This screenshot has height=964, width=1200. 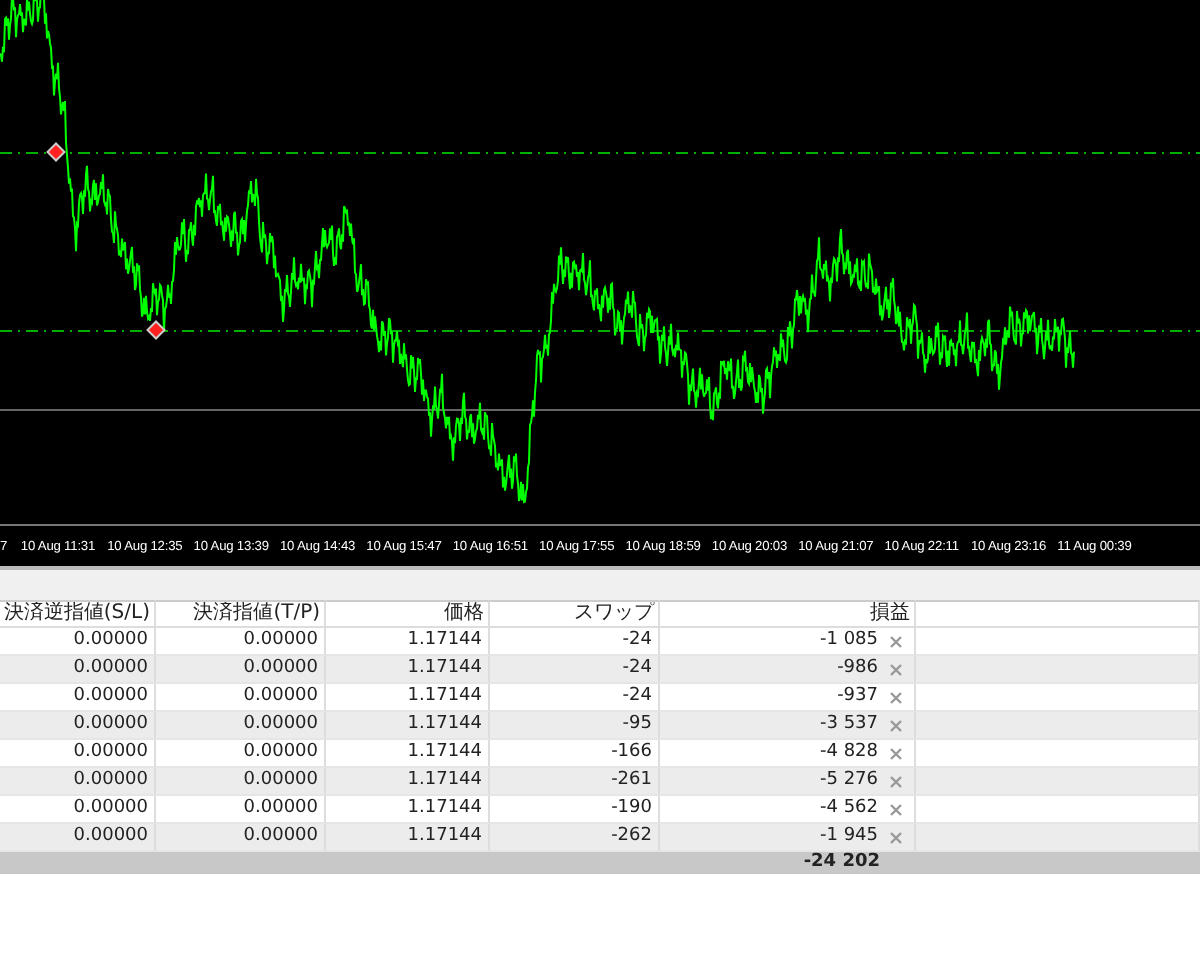 What do you see at coordinates (857, 697) in the screenshot?
I see `table-cell: -937` at bounding box center [857, 697].